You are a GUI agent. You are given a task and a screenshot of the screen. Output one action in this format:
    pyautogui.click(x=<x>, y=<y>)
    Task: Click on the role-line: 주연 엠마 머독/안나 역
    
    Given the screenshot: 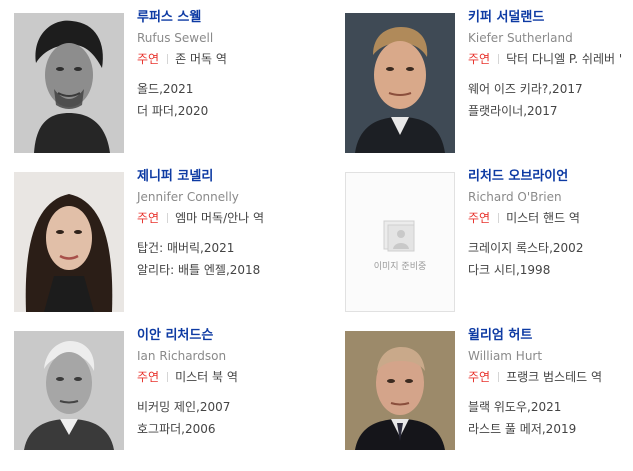 What is the action you would take?
    pyautogui.click(x=227, y=218)
    